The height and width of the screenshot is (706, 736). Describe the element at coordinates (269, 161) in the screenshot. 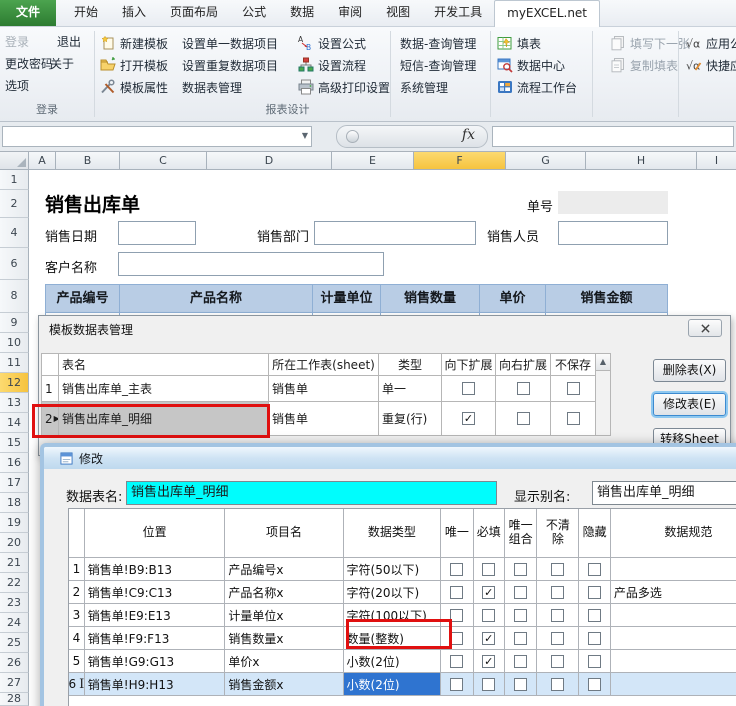

I see `column-header-D: D` at that location.